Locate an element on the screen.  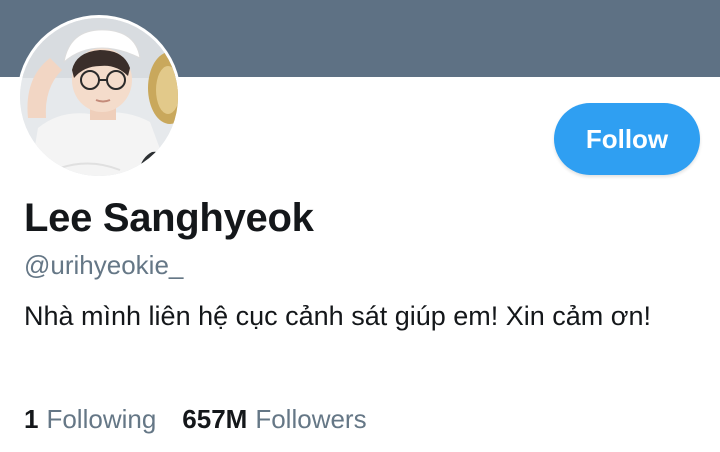
following-label: Following is located at coordinates (101, 419).